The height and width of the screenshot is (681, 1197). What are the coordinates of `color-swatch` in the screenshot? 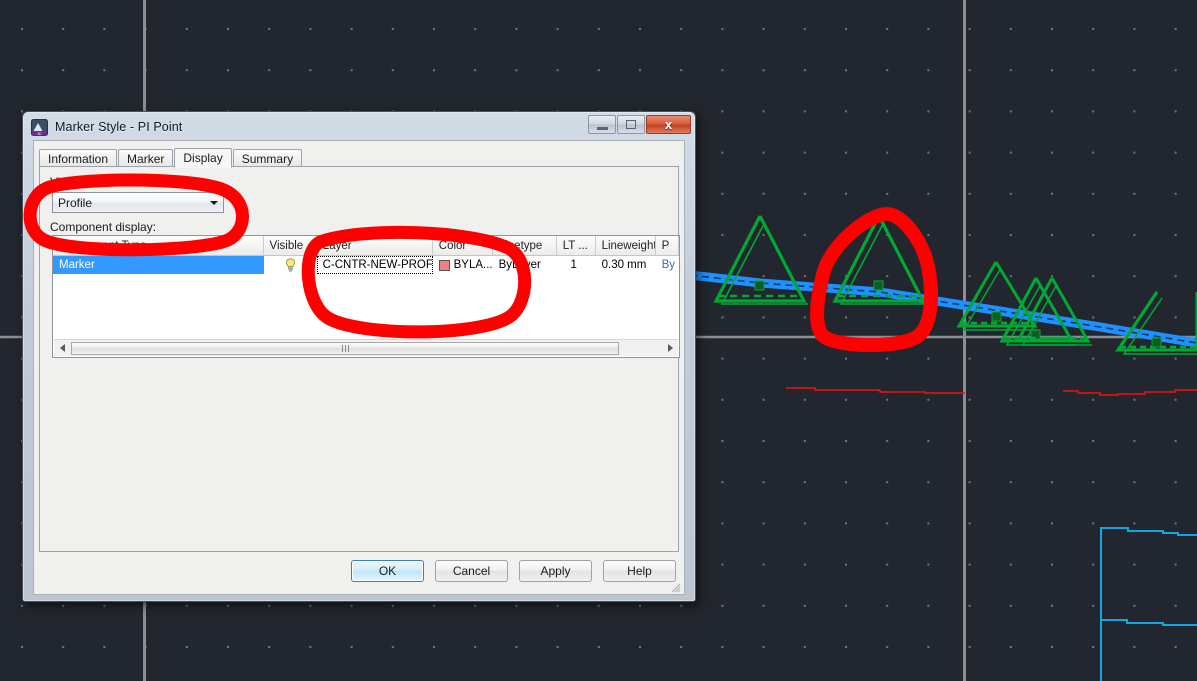 It's located at (444, 265).